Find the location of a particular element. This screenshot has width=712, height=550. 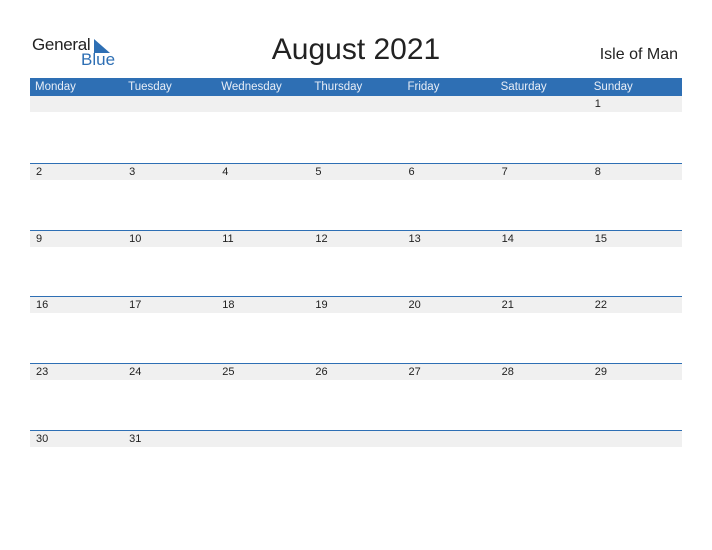

day-cell: 11 is located at coordinates (228, 238).